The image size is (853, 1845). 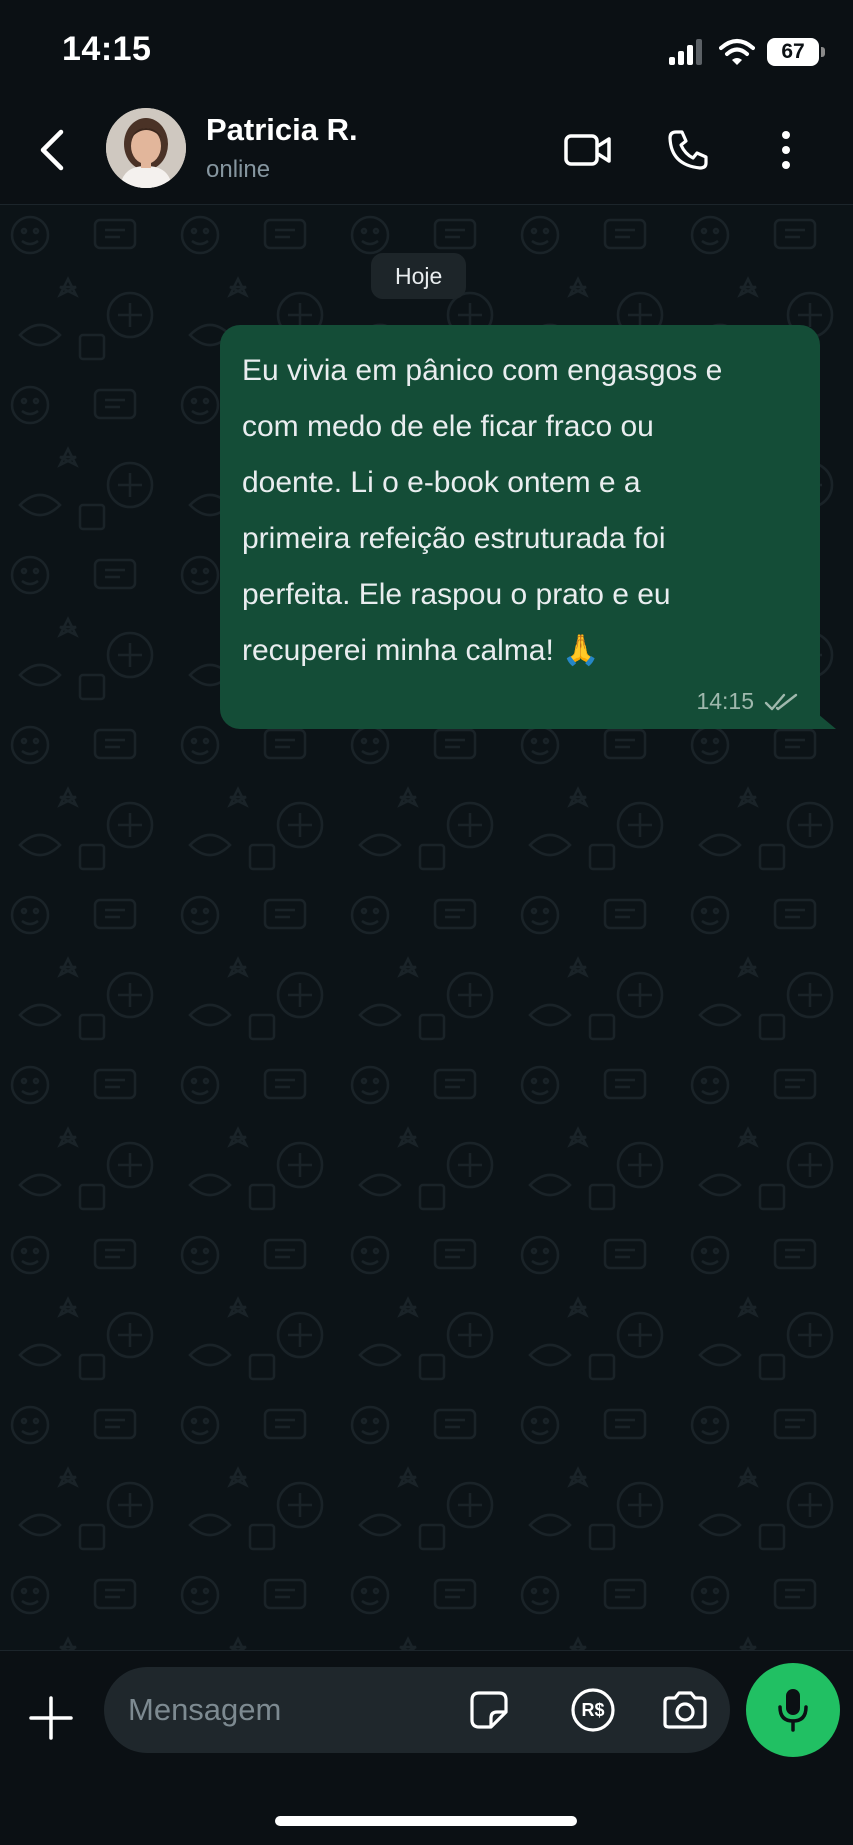 What do you see at coordinates (793, 51) in the screenshot?
I see `battery-level: 67` at bounding box center [793, 51].